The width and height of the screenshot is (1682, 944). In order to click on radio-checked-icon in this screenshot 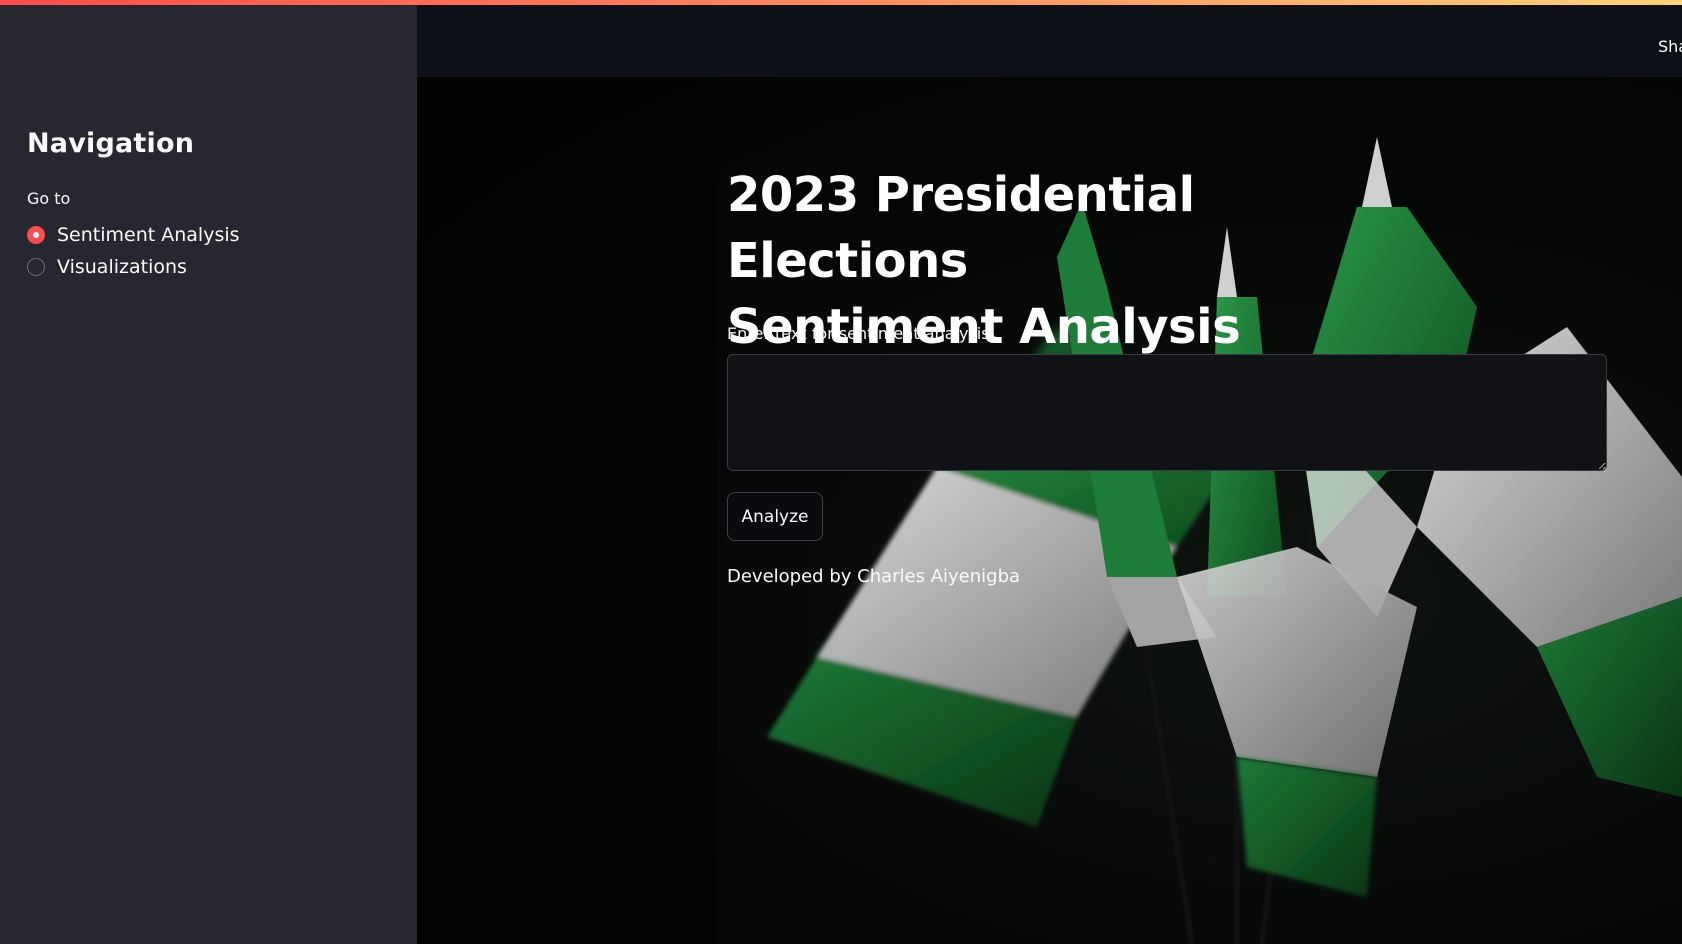, I will do `click(36, 235)`.